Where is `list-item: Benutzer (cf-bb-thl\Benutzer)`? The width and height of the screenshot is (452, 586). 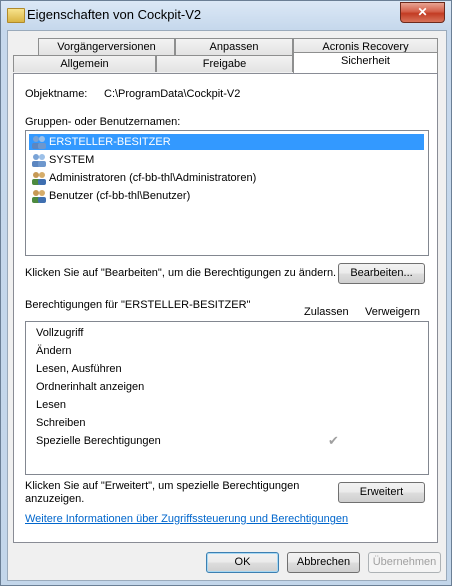
list-item: Benutzer (cf-bb-thl\Benutzer) is located at coordinates (226, 196).